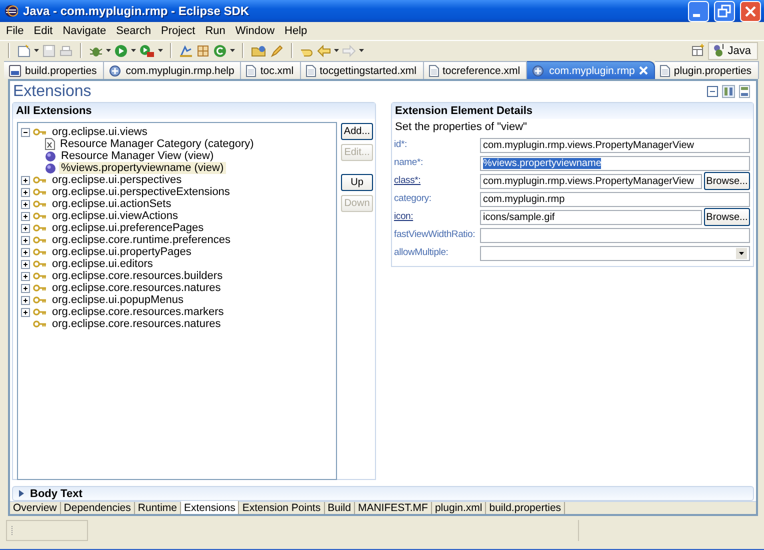  Describe the element at coordinates (572, 111) in the screenshot. I see `section-title: Extension Element Details` at that location.